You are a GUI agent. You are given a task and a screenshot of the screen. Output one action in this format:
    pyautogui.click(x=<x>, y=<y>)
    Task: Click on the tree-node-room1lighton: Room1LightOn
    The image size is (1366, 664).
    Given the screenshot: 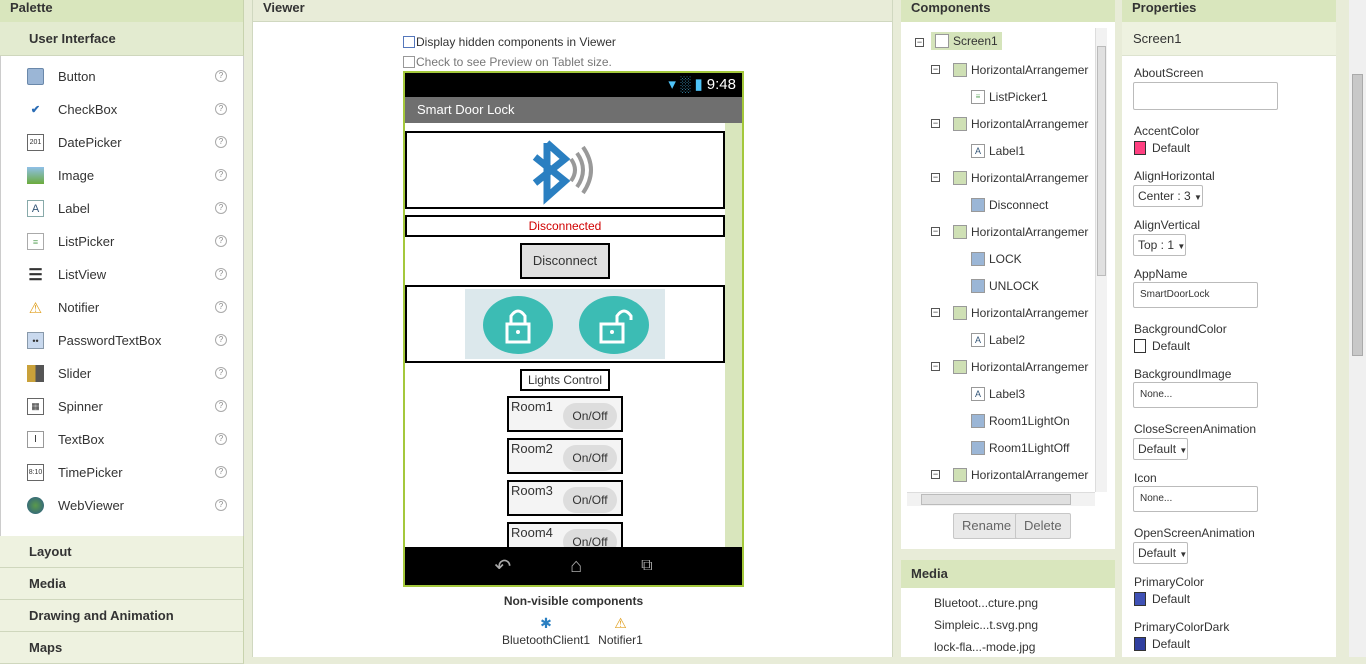 What is the action you would take?
    pyautogui.click(x=1020, y=421)
    